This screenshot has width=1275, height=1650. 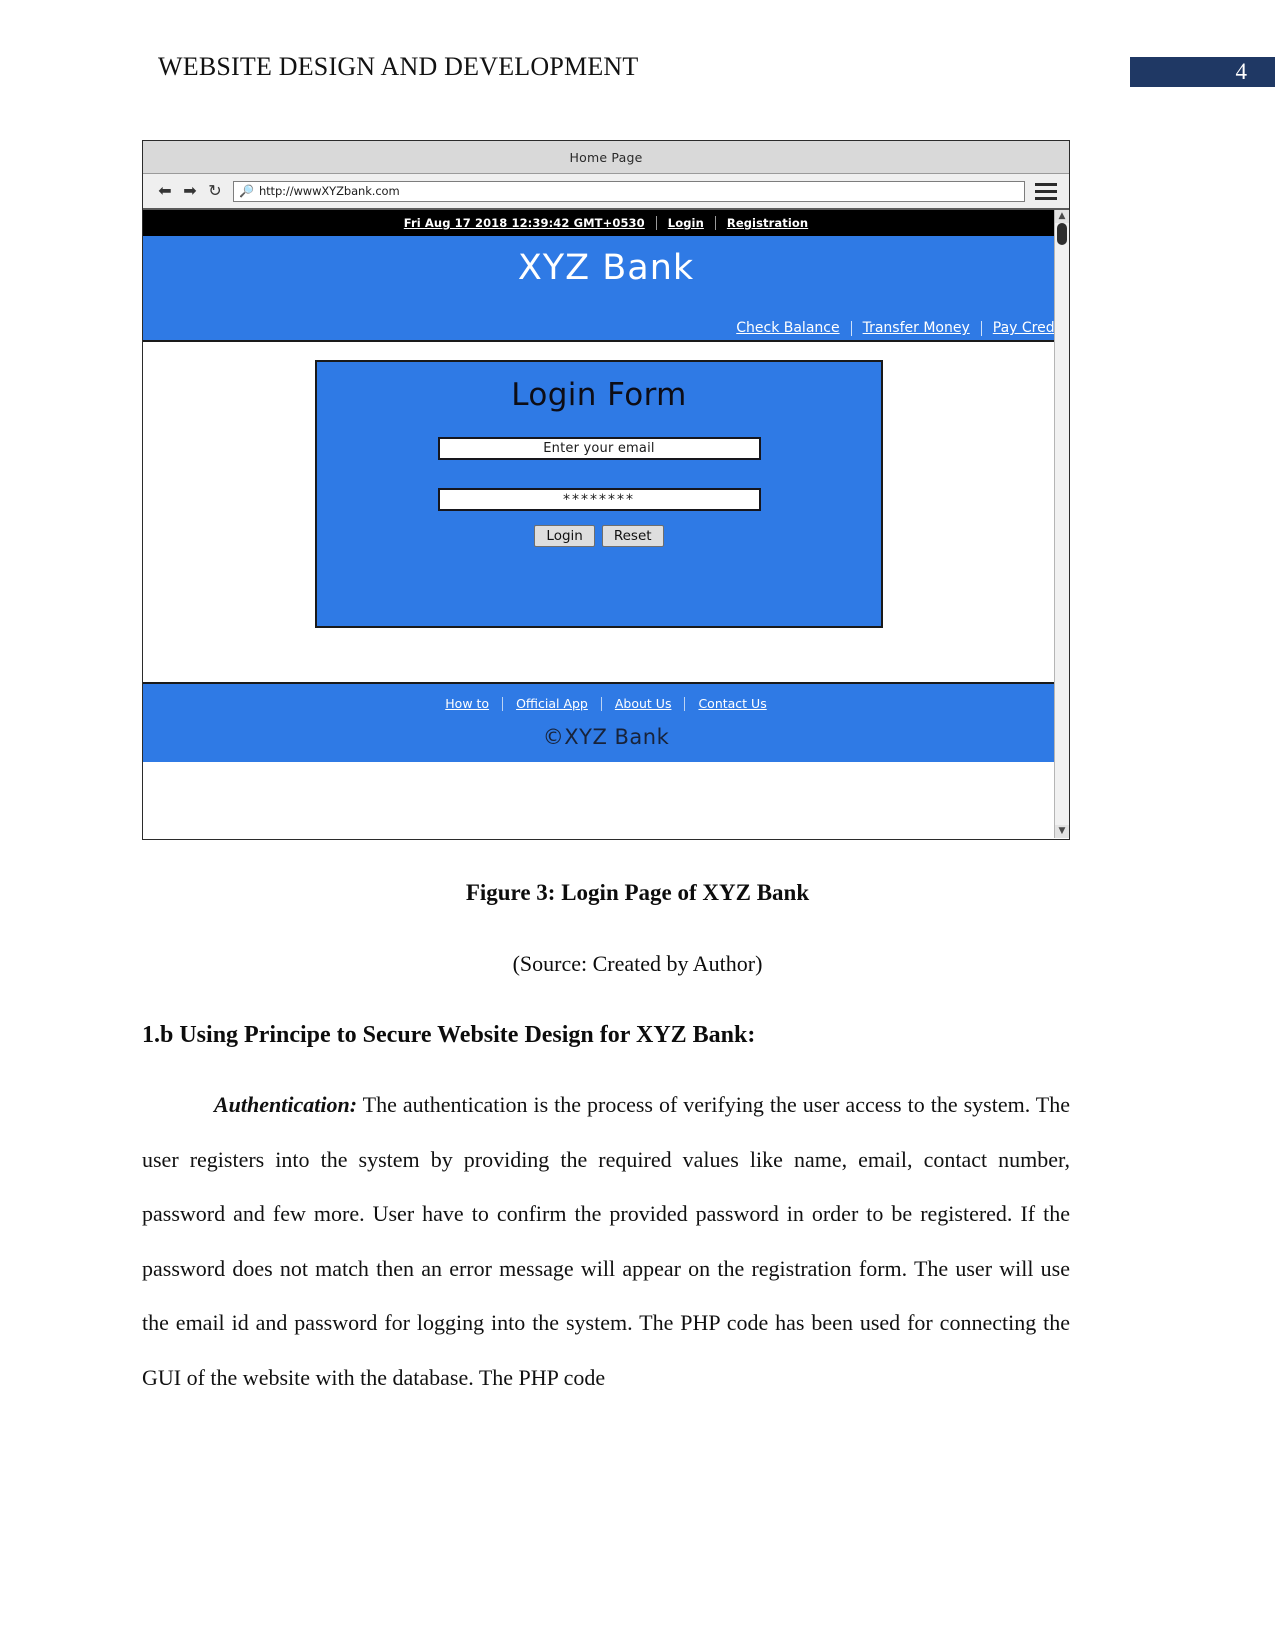 What do you see at coordinates (564, 536) in the screenshot?
I see `login-button: Login` at bounding box center [564, 536].